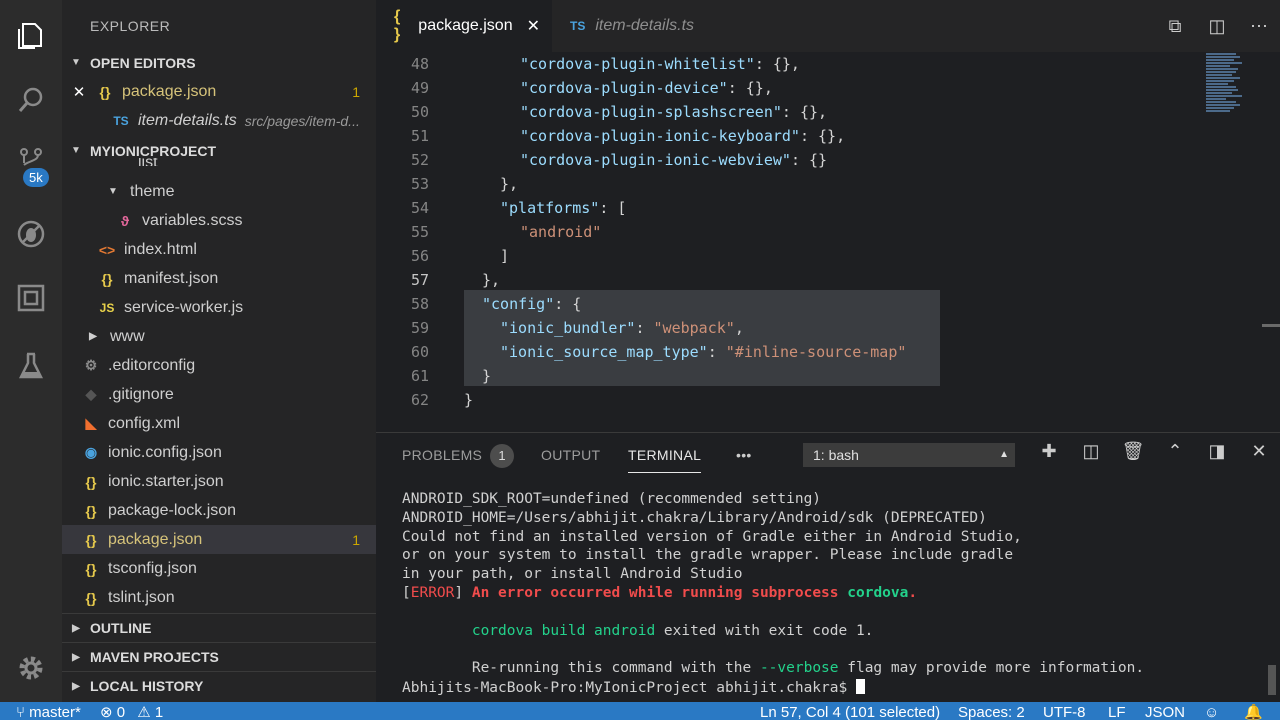  I want to click on activity-bar: 5k, so click(31, 351).